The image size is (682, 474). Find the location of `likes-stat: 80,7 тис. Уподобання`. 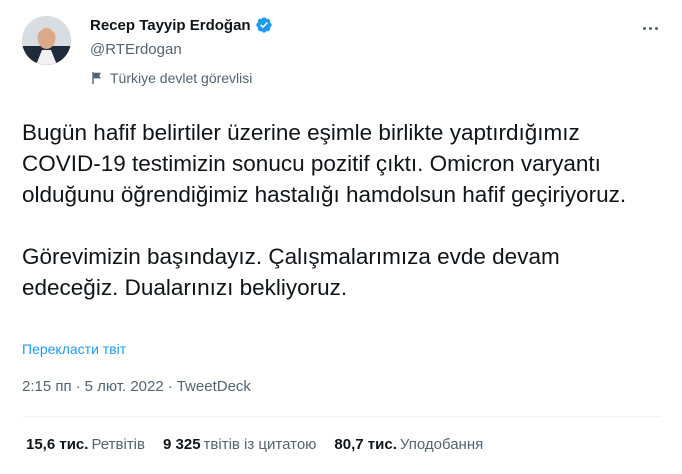

likes-stat: 80,7 тис. Уподобання is located at coordinates (408, 444).